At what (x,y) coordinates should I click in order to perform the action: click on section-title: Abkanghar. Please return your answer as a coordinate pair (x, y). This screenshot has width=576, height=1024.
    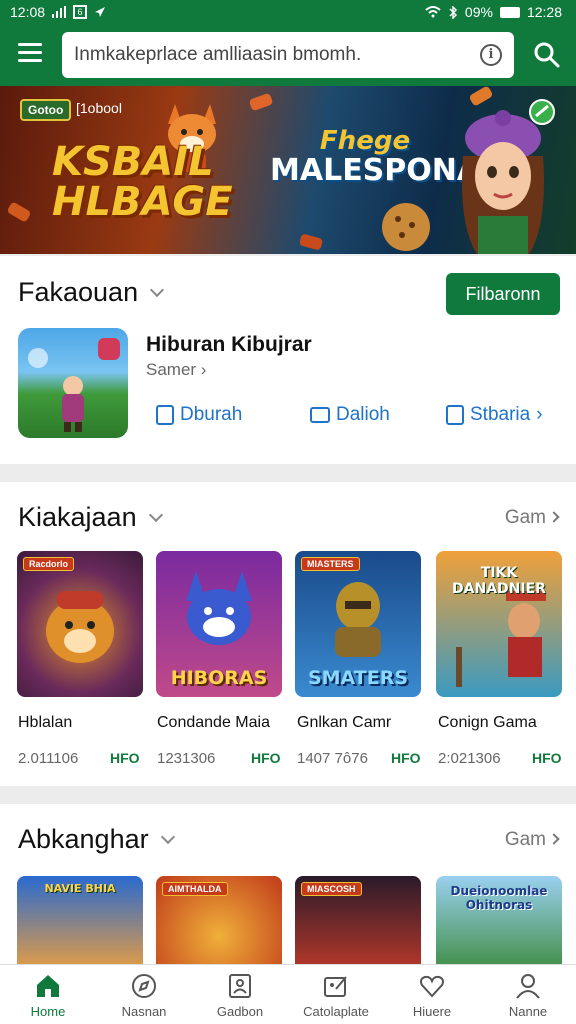
    Looking at the image, I should click on (96, 839).